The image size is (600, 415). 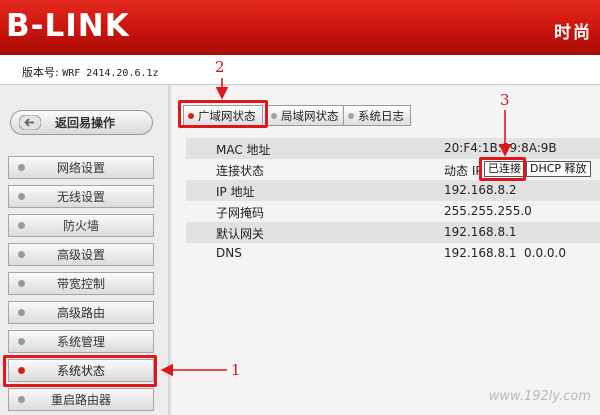 I want to click on brand-logo: B-LINK, so click(x=68, y=26).